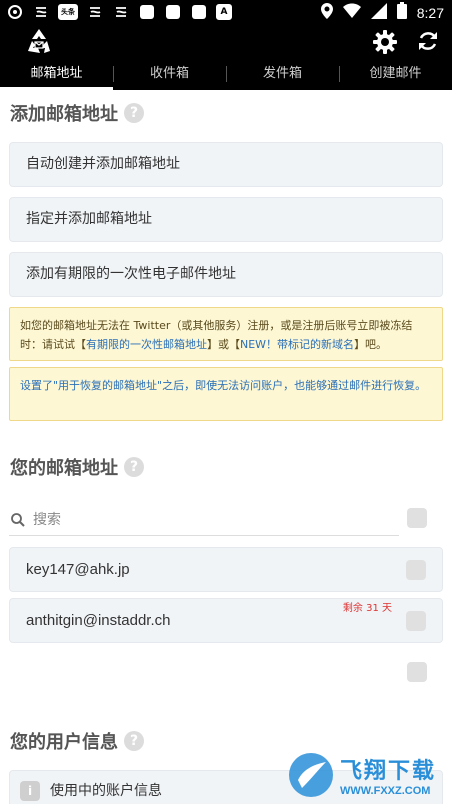 This screenshot has height=804, width=452. Describe the element at coordinates (39, 42) in the screenshot. I see `recycle-logo-icon` at that location.